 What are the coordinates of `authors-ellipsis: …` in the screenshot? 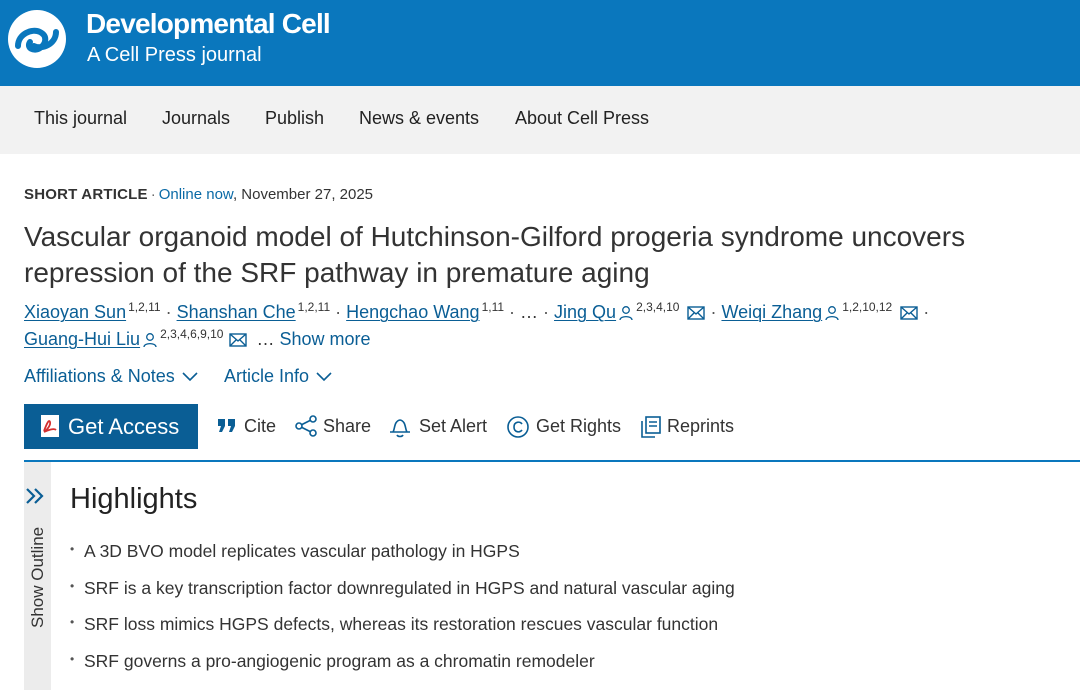 It's located at (529, 312).